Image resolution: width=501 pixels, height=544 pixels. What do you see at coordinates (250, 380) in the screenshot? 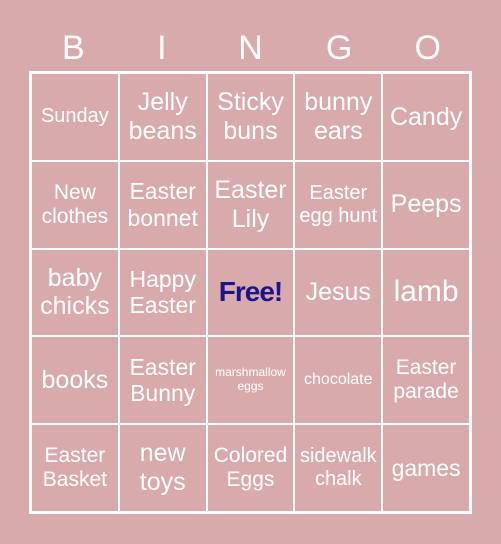
I see `bingo-cell: marshmallow eggs` at bounding box center [250, 380].